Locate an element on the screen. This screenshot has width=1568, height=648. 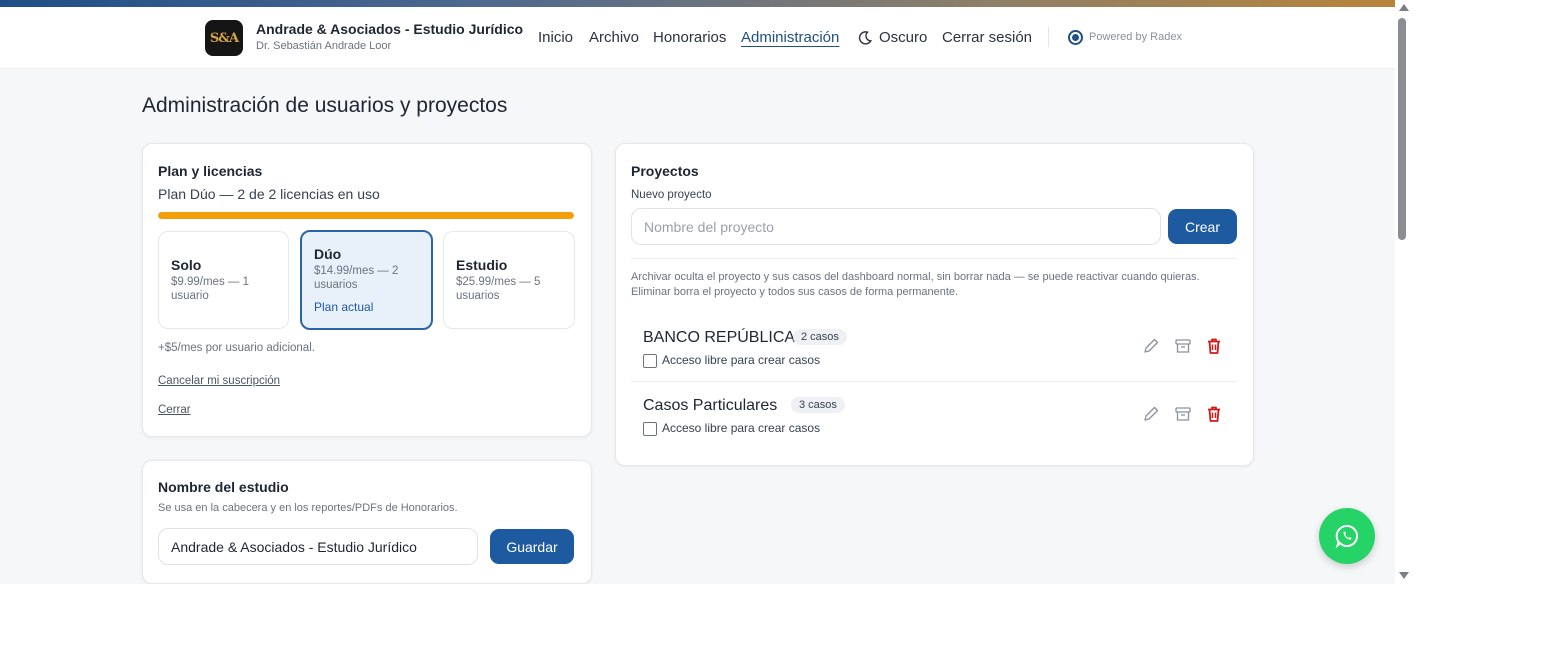
license-progress-bar is located at coordinates (366, 215).